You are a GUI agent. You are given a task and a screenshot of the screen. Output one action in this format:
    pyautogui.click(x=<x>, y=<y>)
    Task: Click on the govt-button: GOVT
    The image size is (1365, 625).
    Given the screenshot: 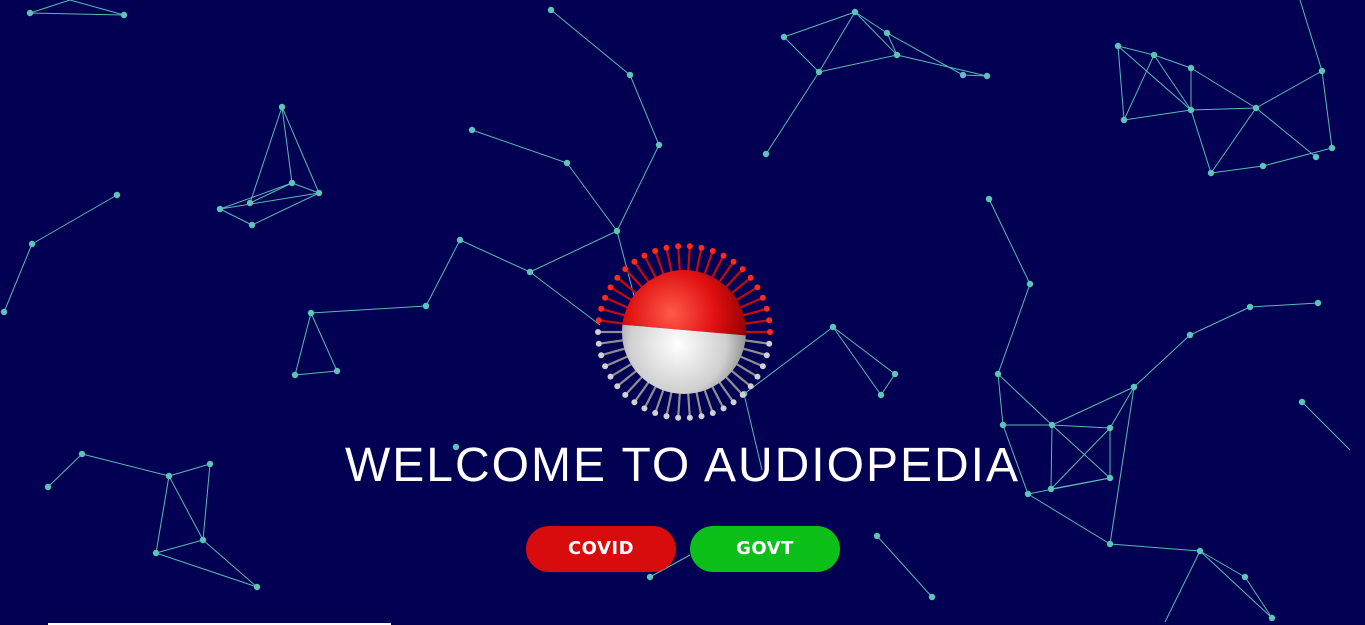 What is the action you would take?
    pyautogui.click(x=765, y=549)
    